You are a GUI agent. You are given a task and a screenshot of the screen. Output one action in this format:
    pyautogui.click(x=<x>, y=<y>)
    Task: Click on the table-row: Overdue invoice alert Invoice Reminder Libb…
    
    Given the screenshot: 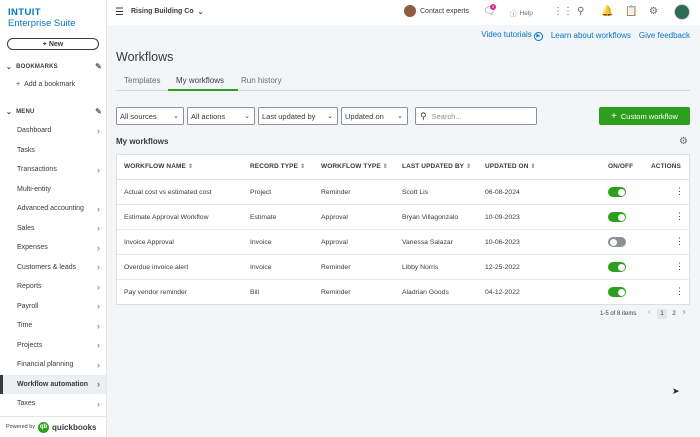 What is the action you would take?
    pyautogui.click(x=403, y=267)
    